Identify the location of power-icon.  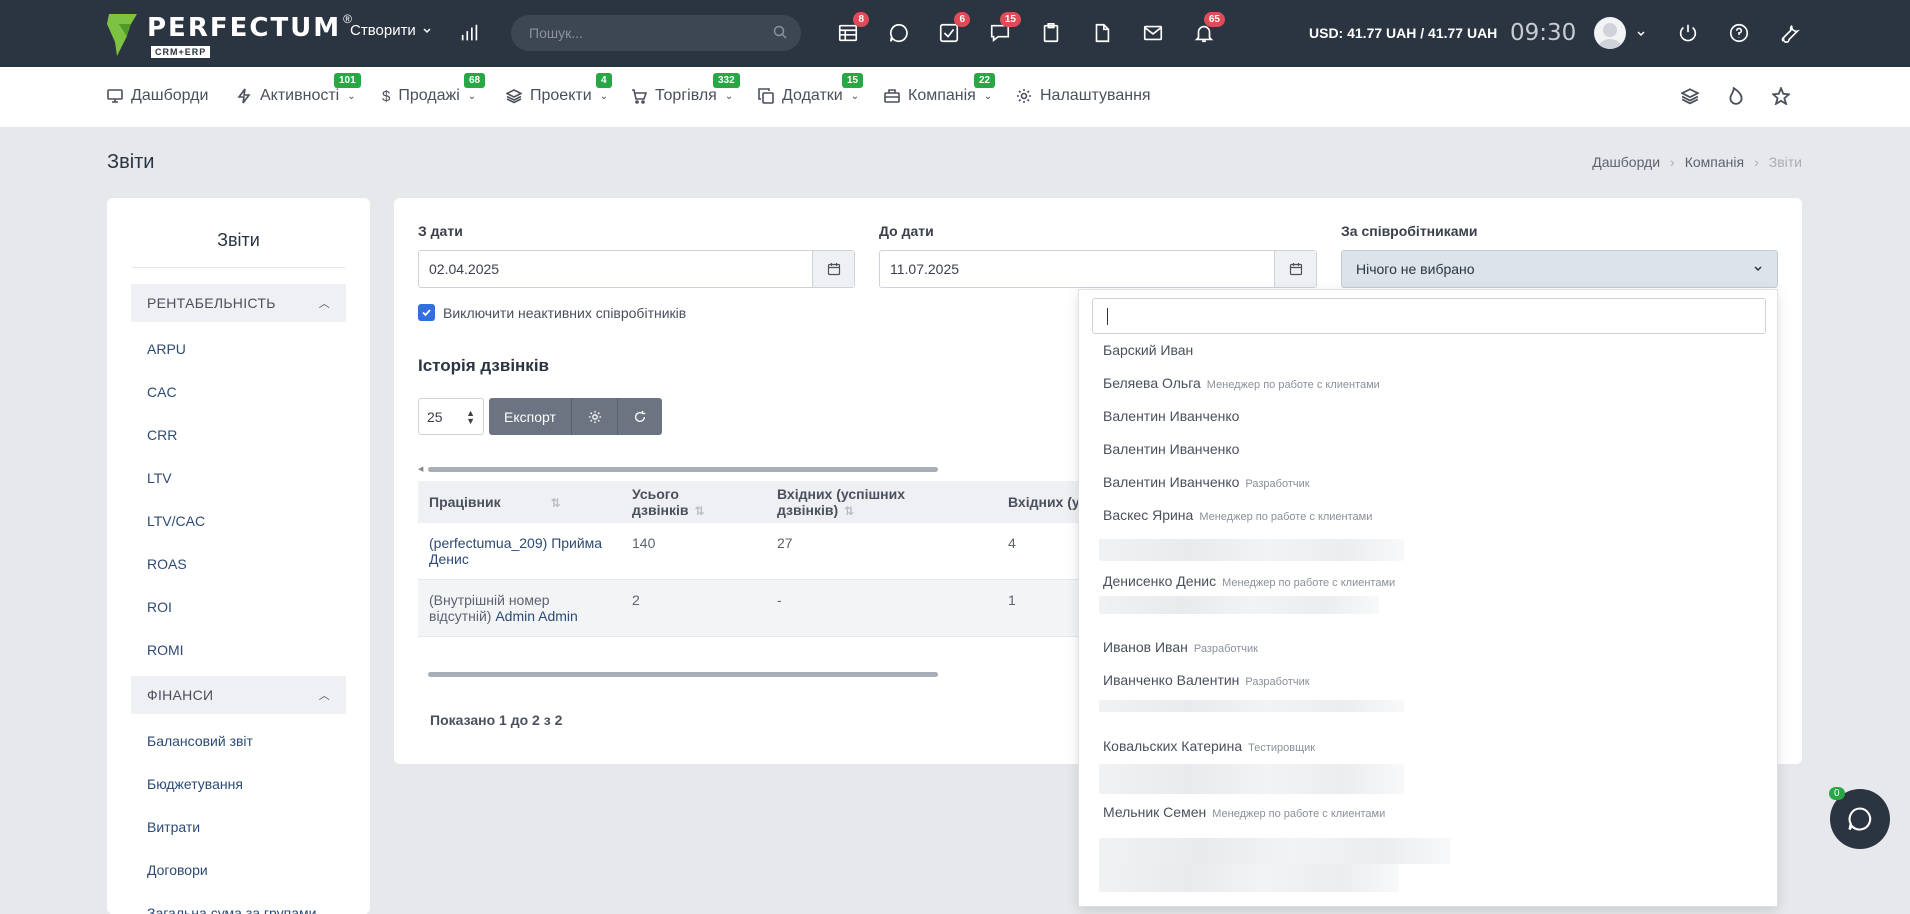
(1688, 33).